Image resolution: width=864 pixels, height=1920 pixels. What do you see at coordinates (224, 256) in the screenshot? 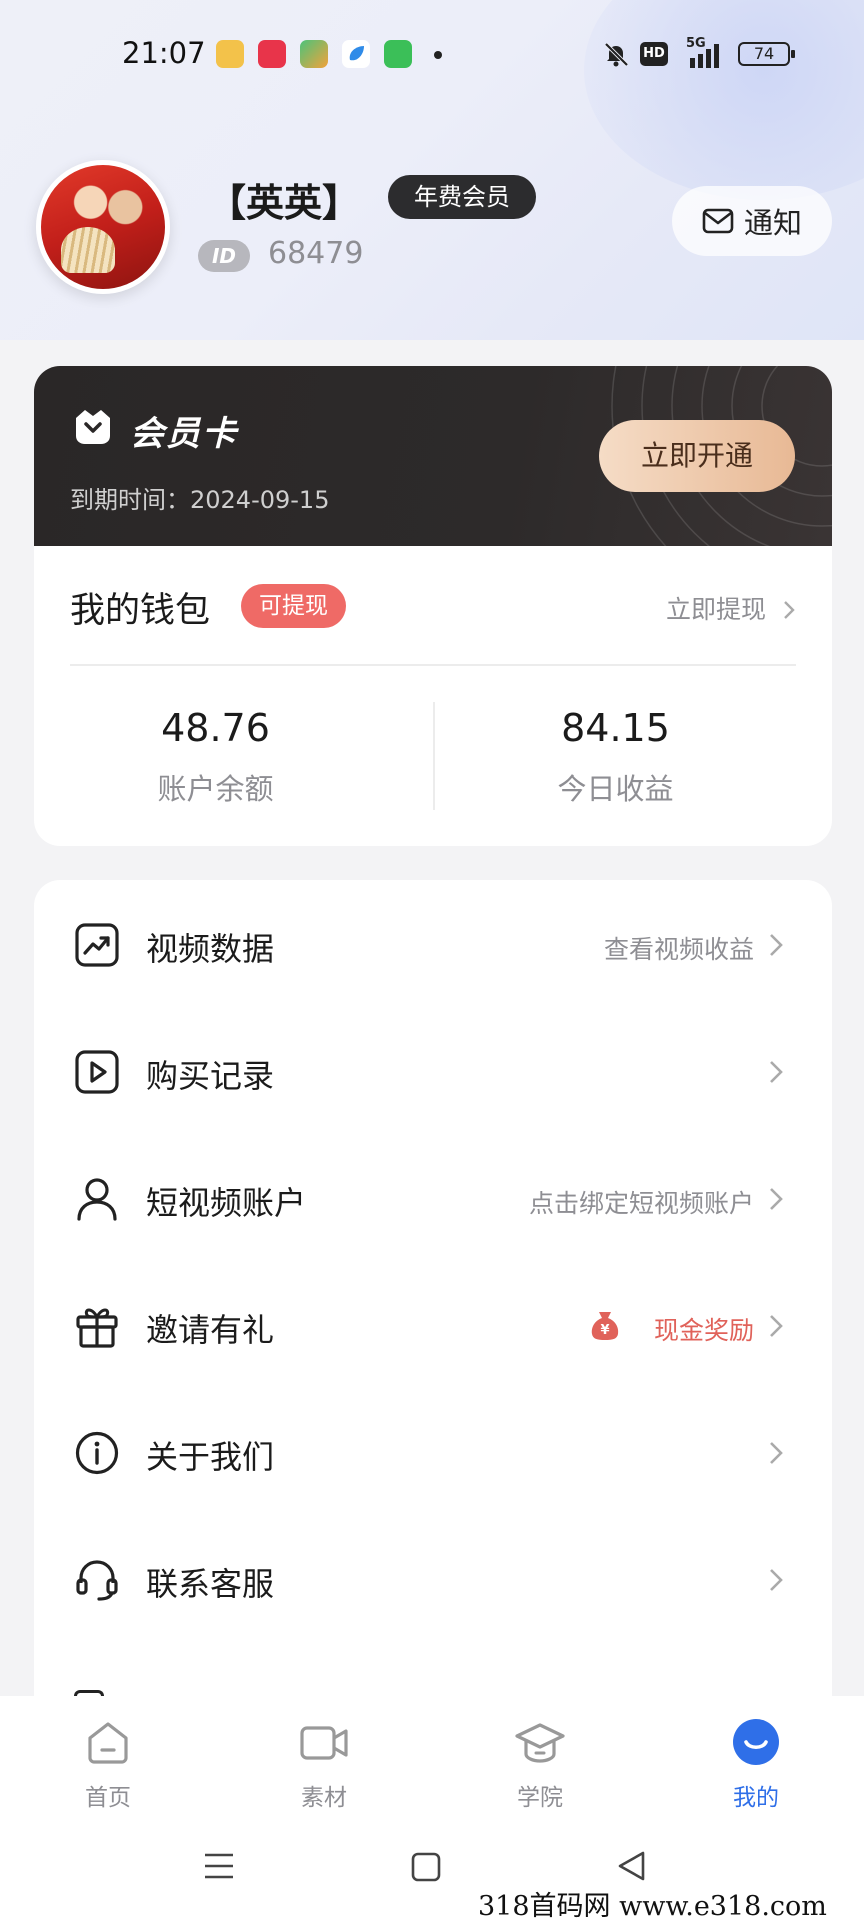
I see `id-badge: ID` at bounding box center [224, 256].